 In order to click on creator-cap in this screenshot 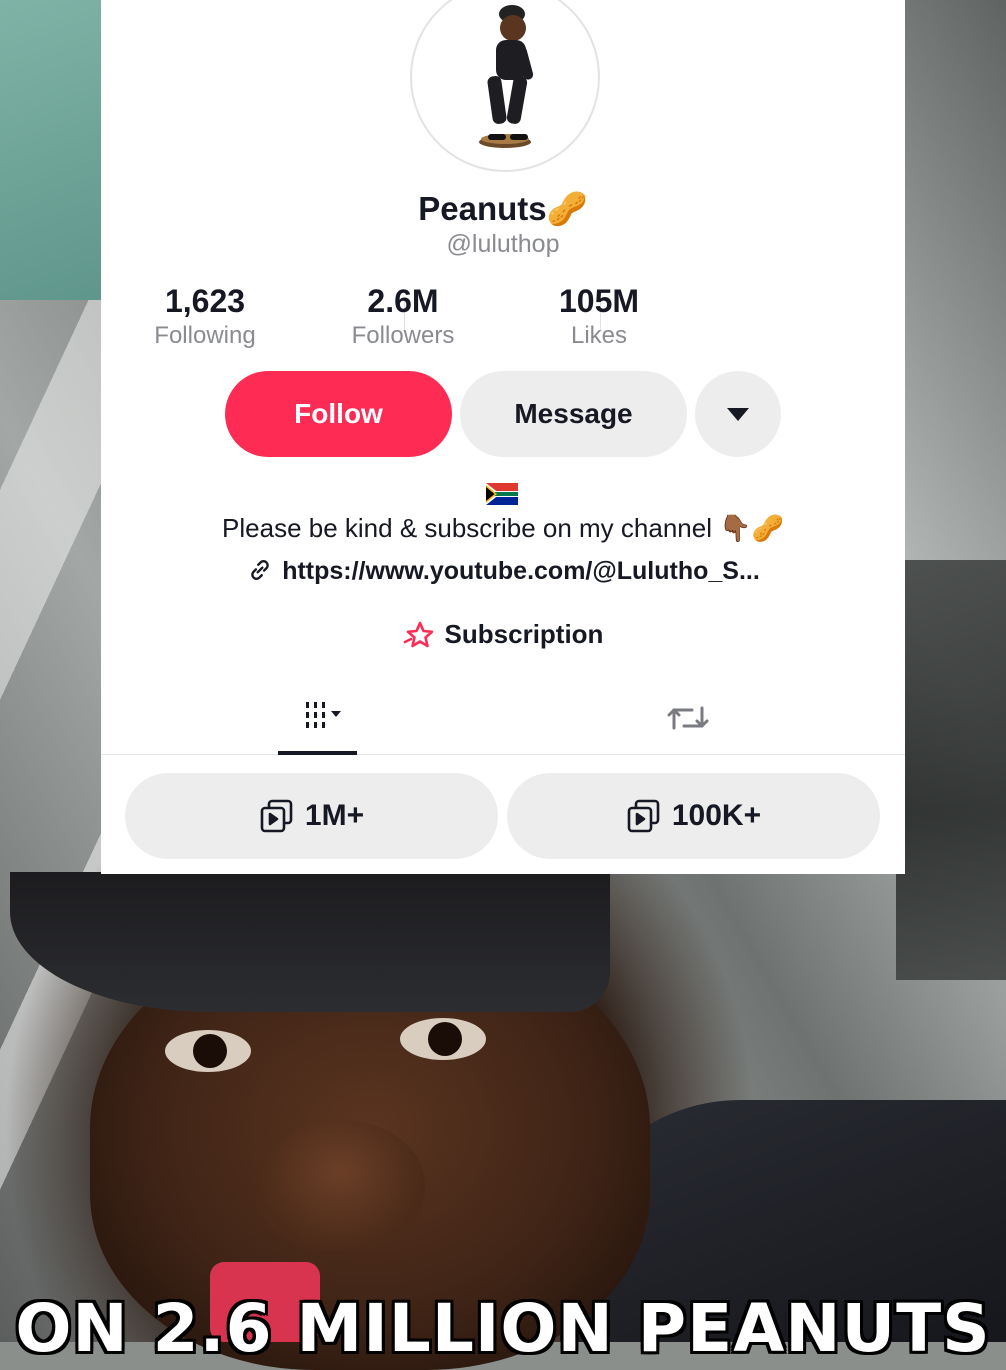, I will do `click(310, 942)`.